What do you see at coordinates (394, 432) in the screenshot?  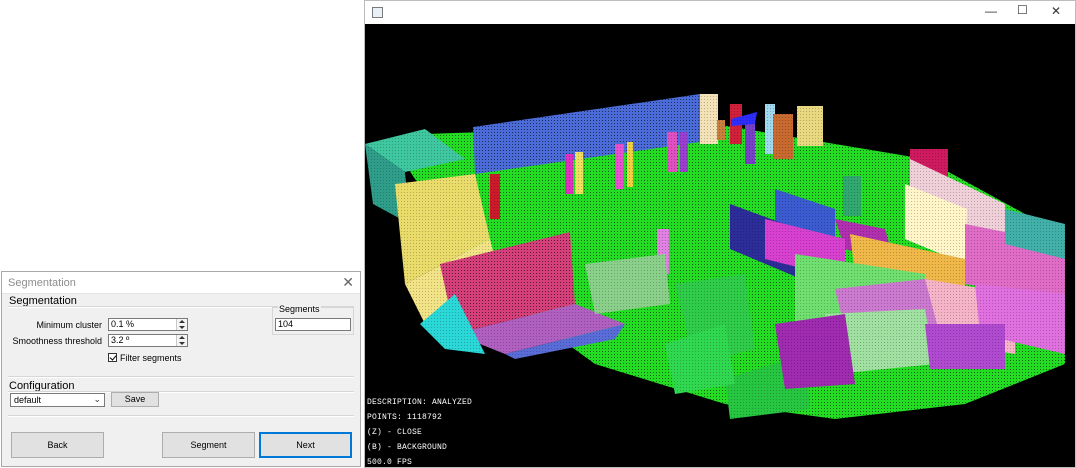 I see `hud-close-hint: (Z) - CLOSE` at bounding box center [394, 432].